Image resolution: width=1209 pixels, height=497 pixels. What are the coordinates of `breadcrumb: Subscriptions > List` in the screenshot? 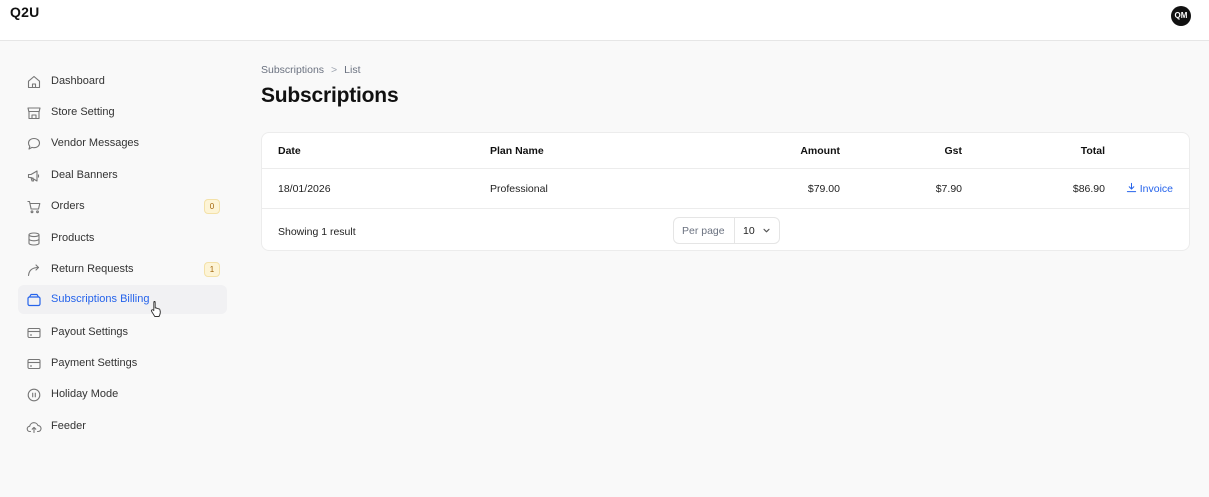 It's located at (311, 70).